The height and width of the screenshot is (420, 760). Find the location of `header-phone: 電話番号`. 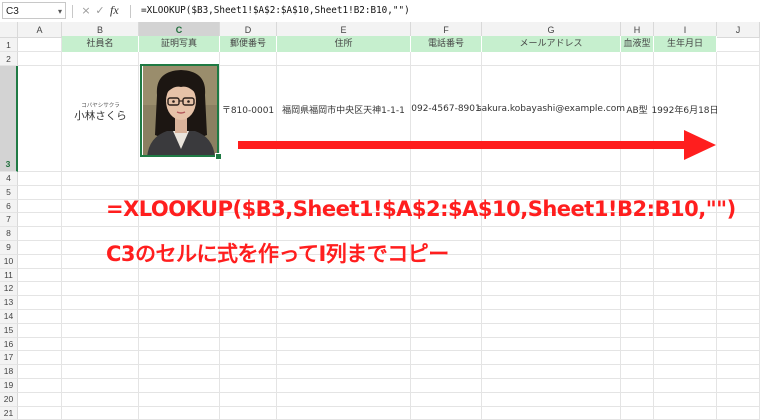

header-phone: 電話番号 is located at coordinates (446, 44).